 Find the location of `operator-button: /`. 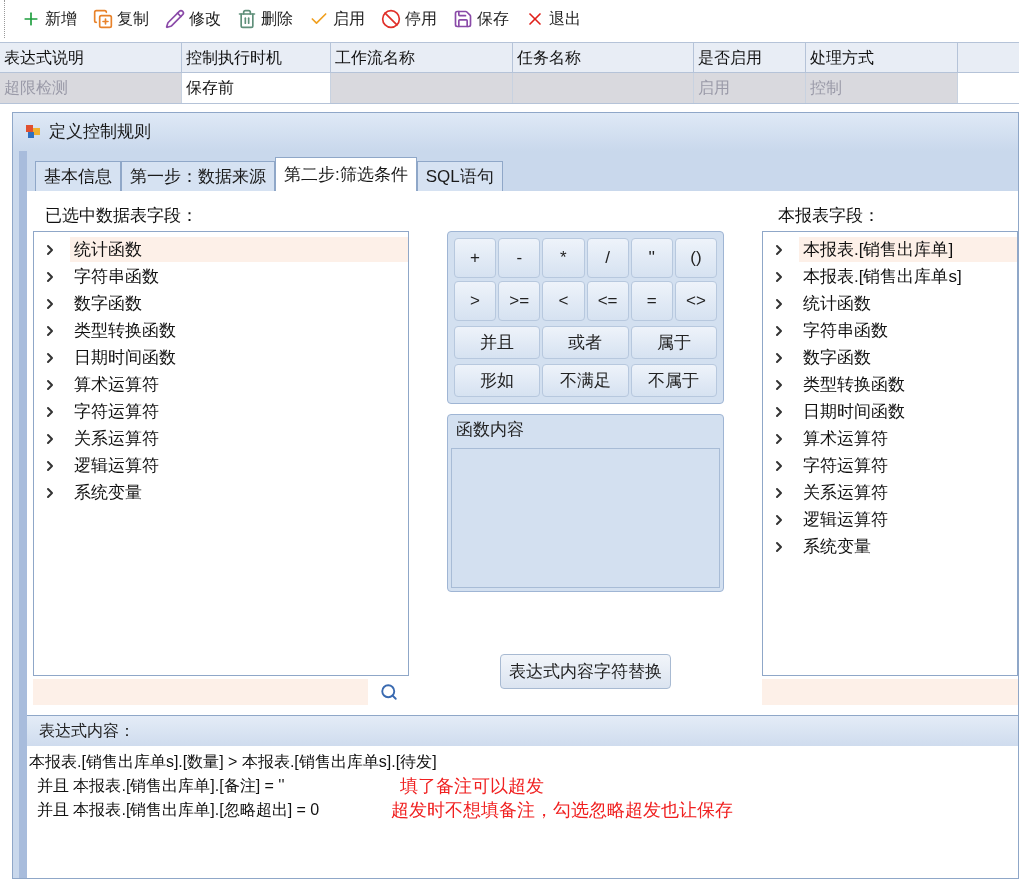

operator-button: / is located at coordinates (607, 258).